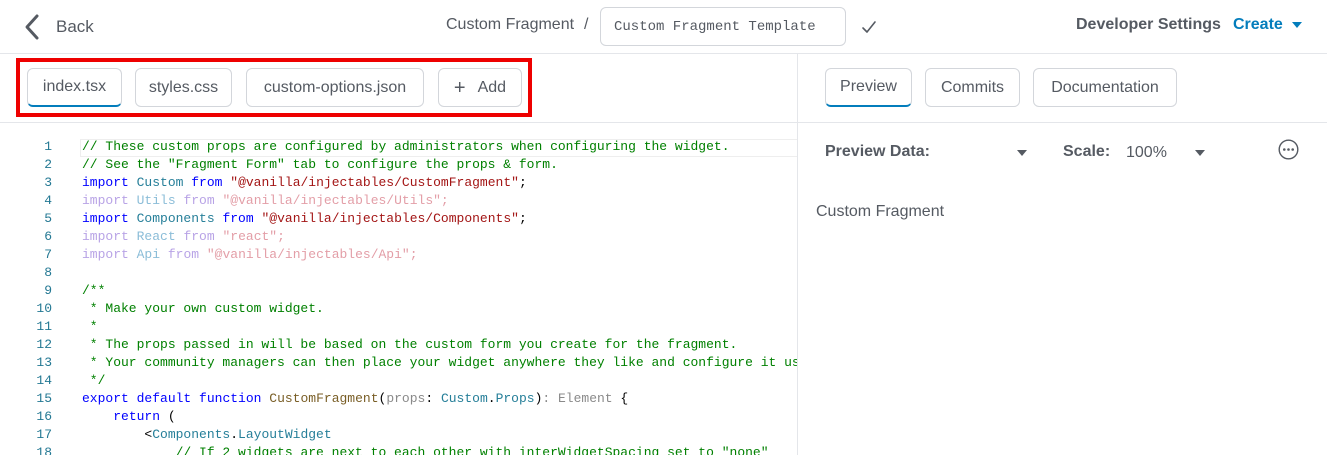 Image resolution: width=1327 pixels, height=455 pixels. Describe the element at coordinates (797, 254) in the screenshot. I see `panel-divider` at that location.